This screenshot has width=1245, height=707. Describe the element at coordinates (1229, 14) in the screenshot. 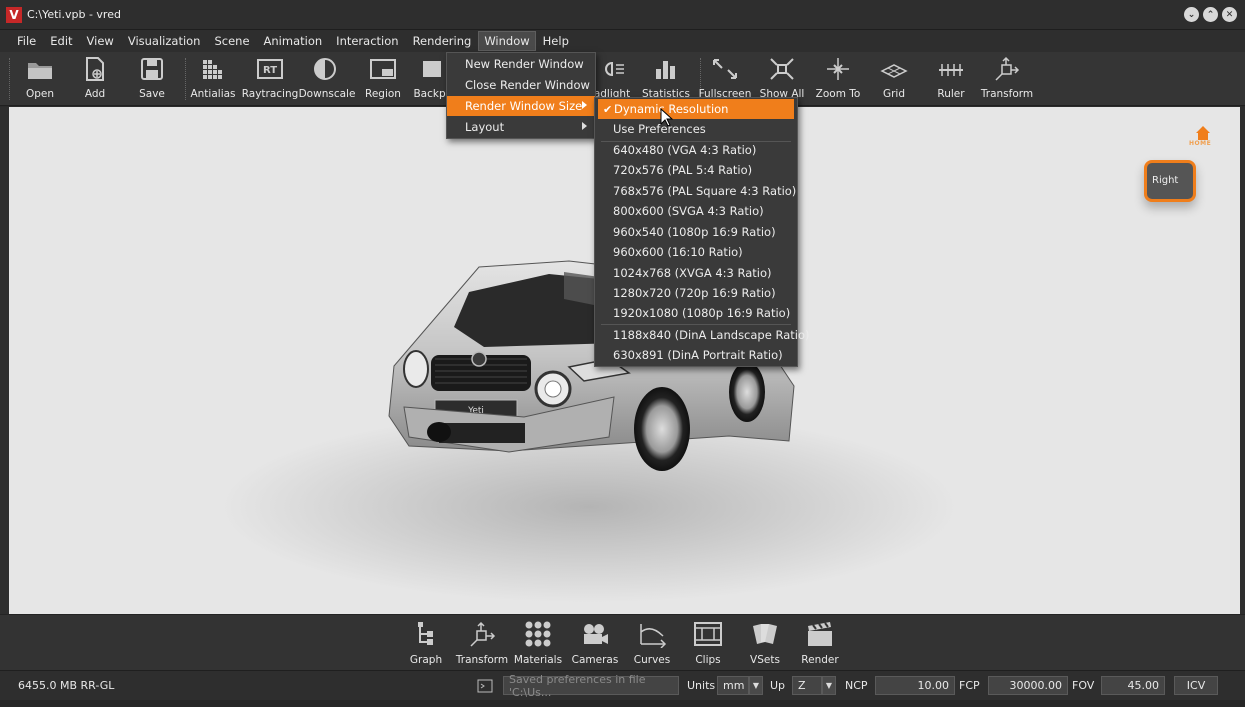

I see `close-button: ✕` at that location.